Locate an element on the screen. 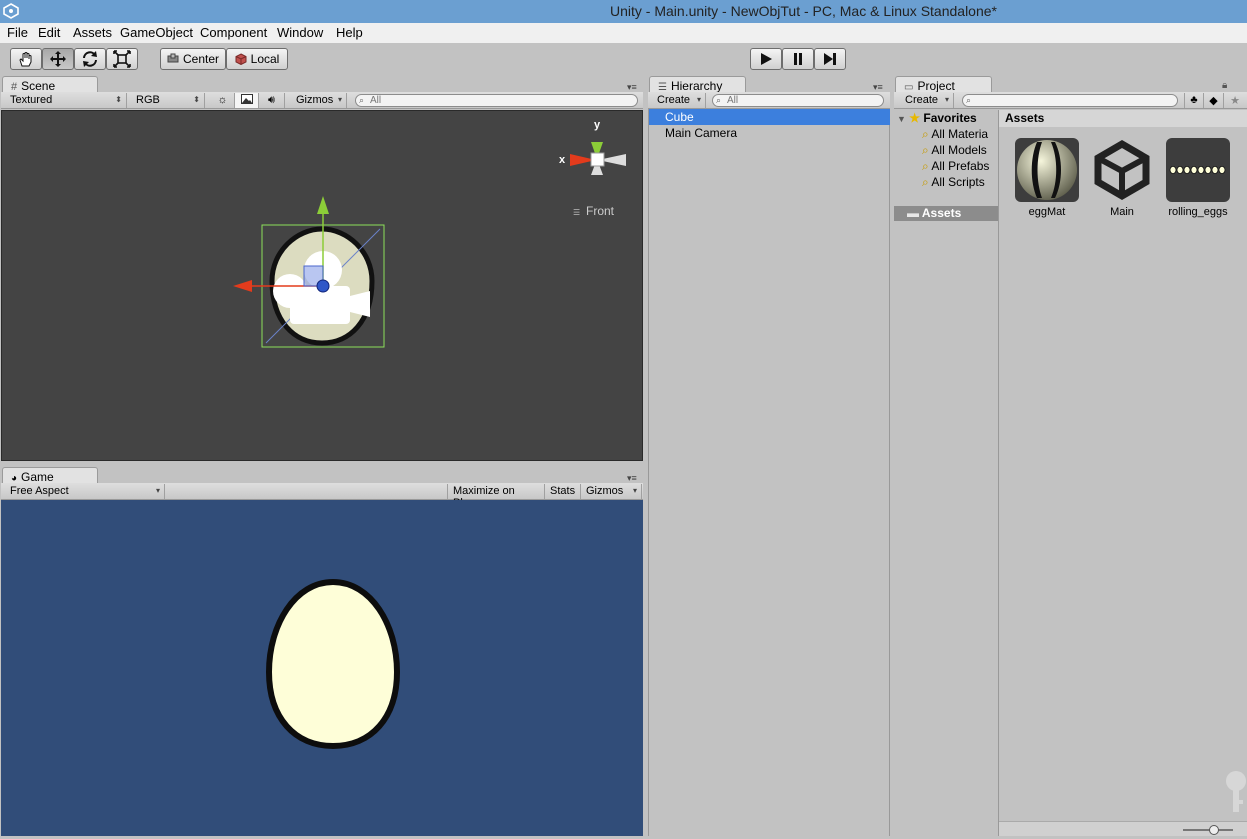 This screenshot has height=839, width=1247. hierarchy-create-dropdown: Create ▾ is located at coordinates (679, 100).